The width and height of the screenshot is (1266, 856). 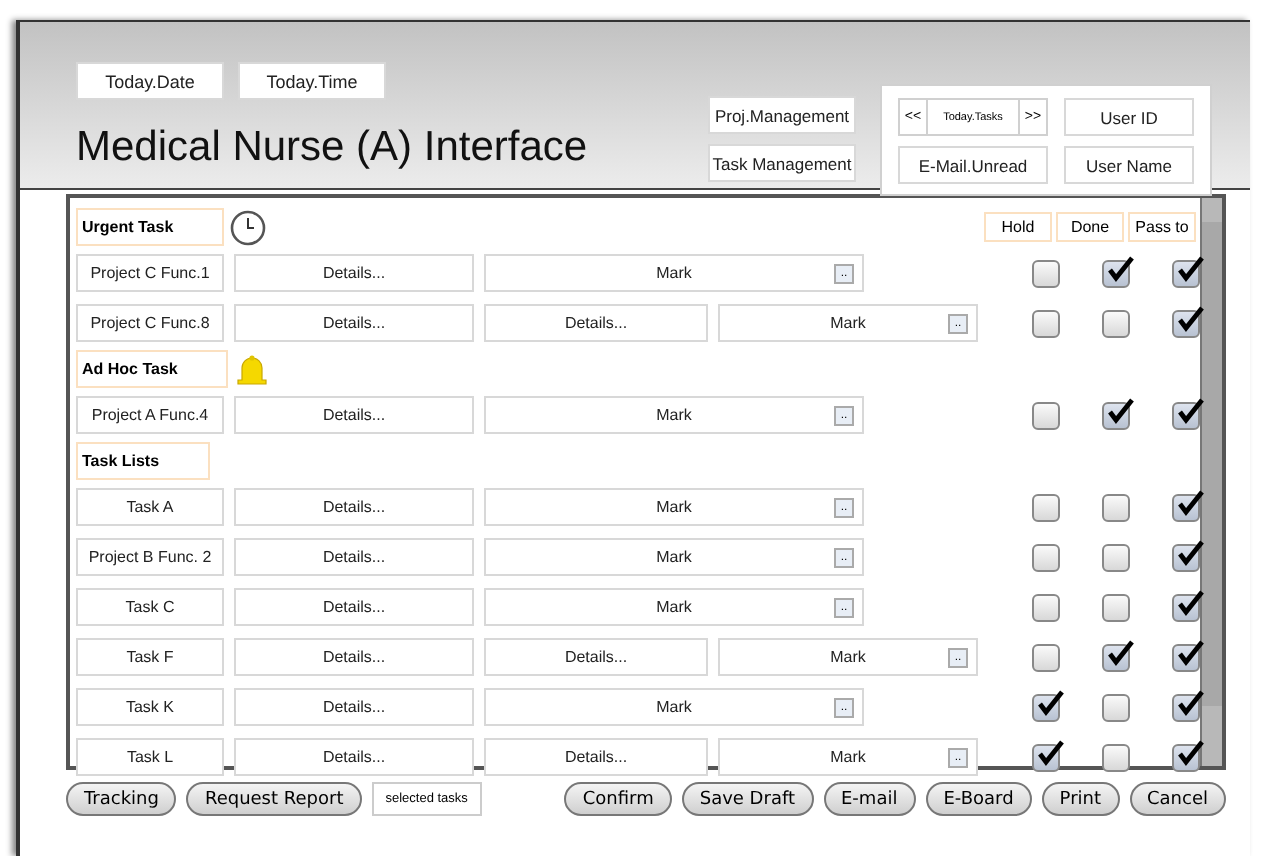 I want to click on task-name: Task K, so click(x=150, y=707).